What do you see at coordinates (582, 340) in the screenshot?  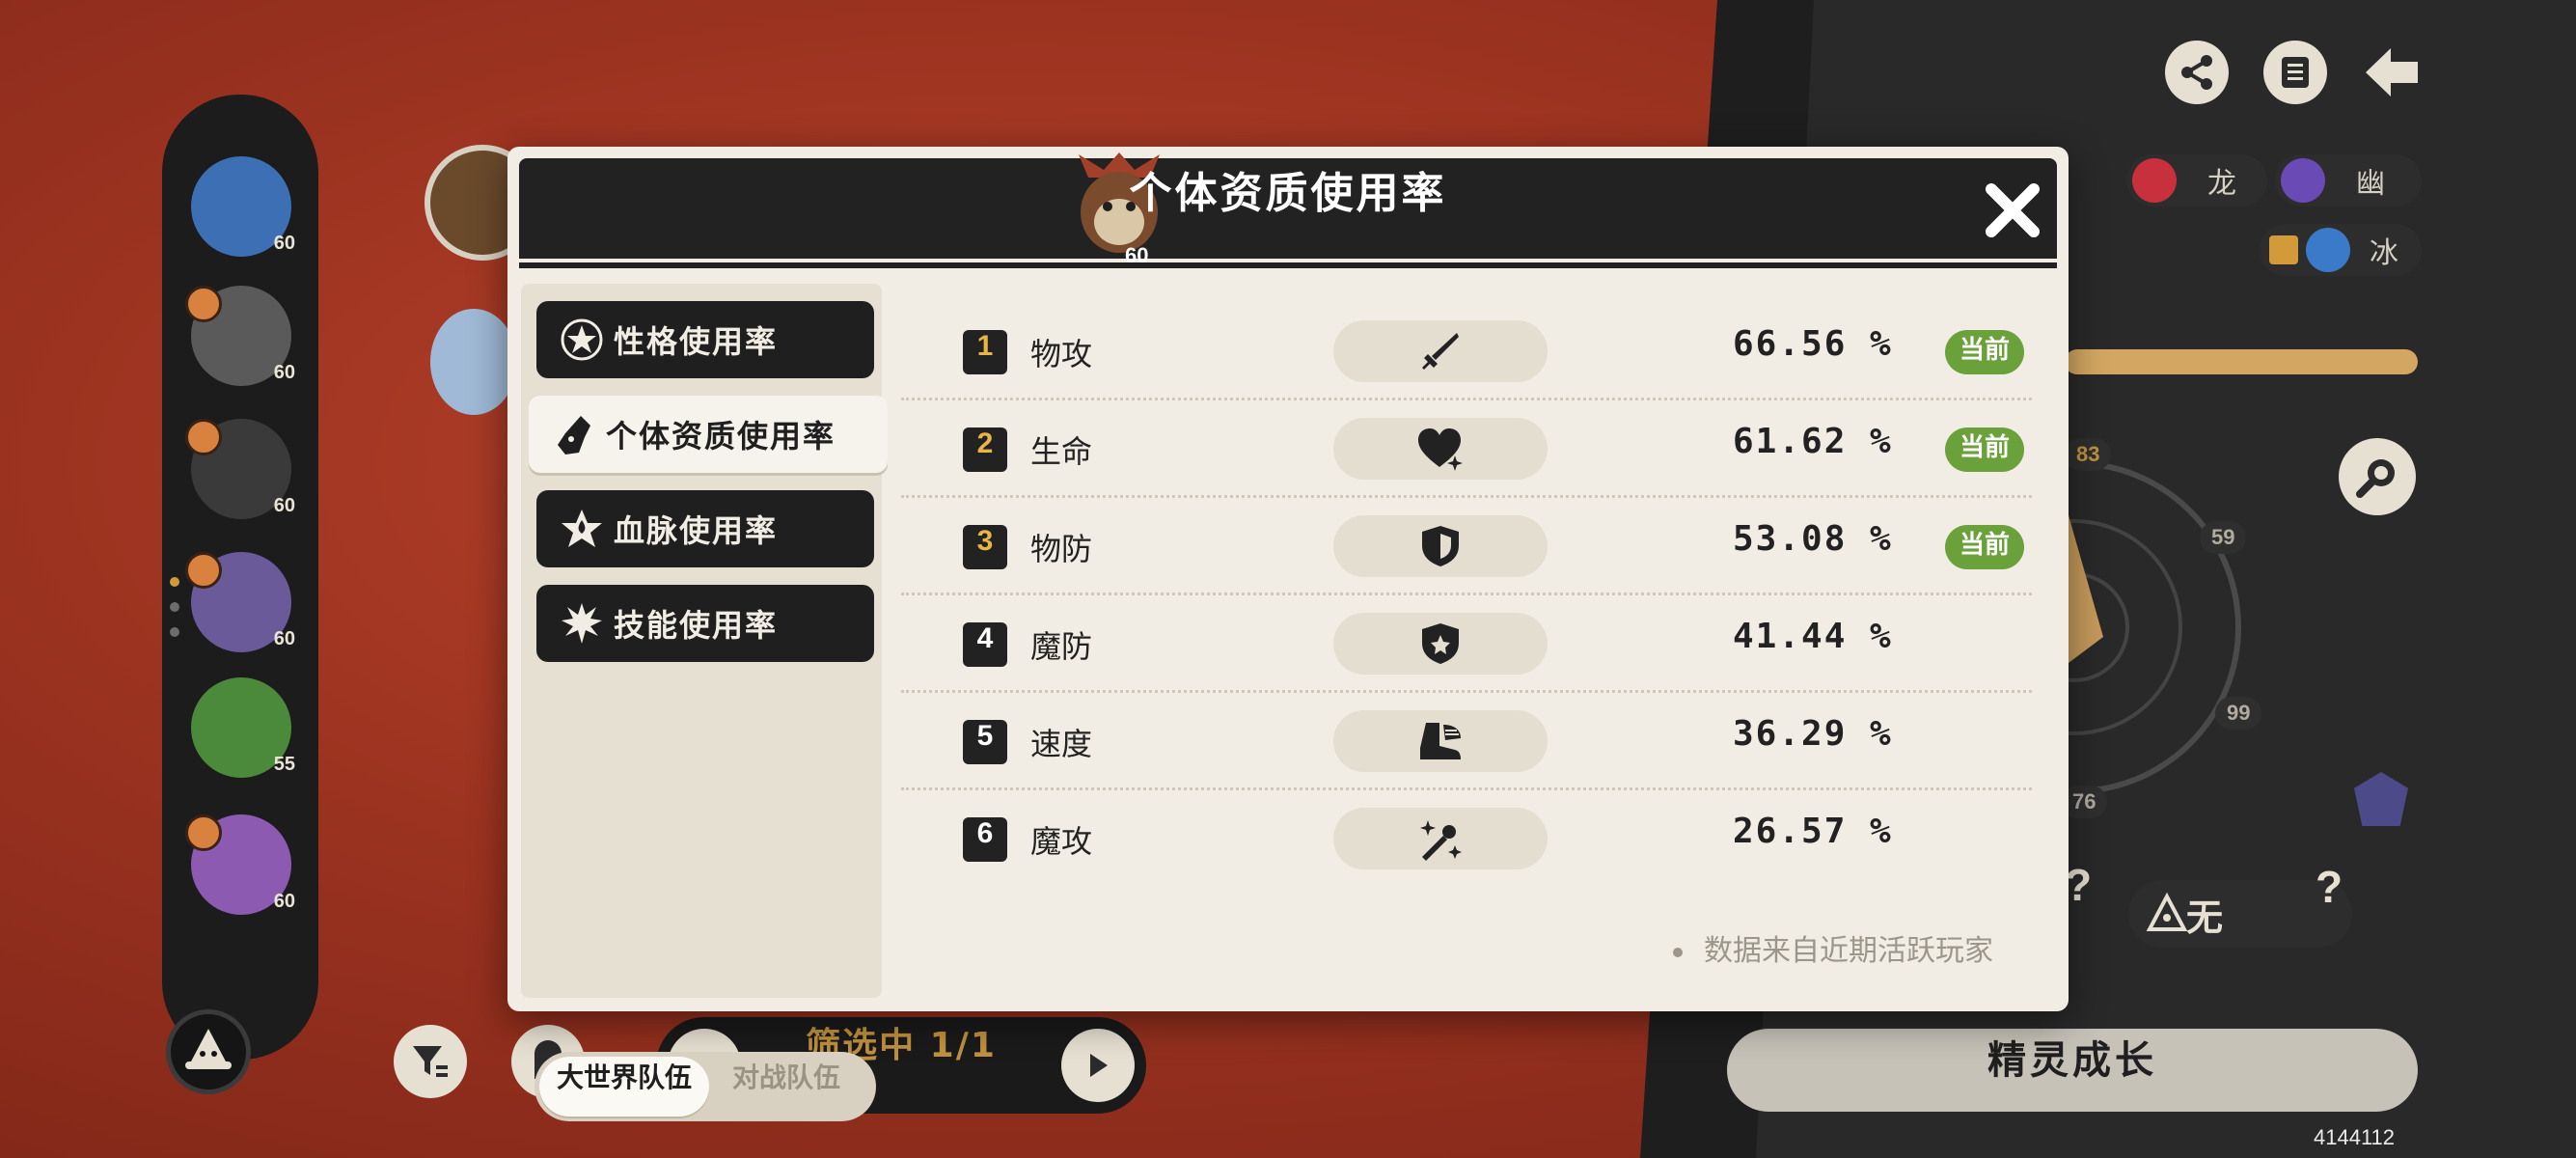 I see `star-badge-icon` at bounding box center [582, 340].